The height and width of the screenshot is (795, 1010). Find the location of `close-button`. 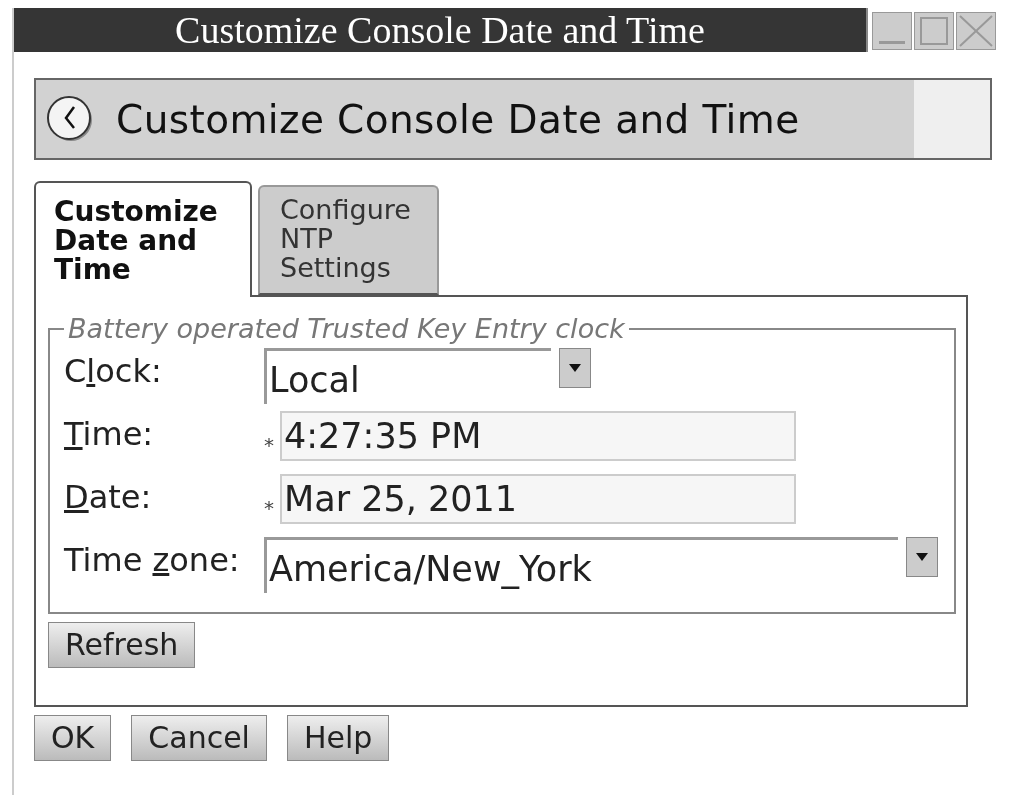

close-button is located at coordinates (976, 31).